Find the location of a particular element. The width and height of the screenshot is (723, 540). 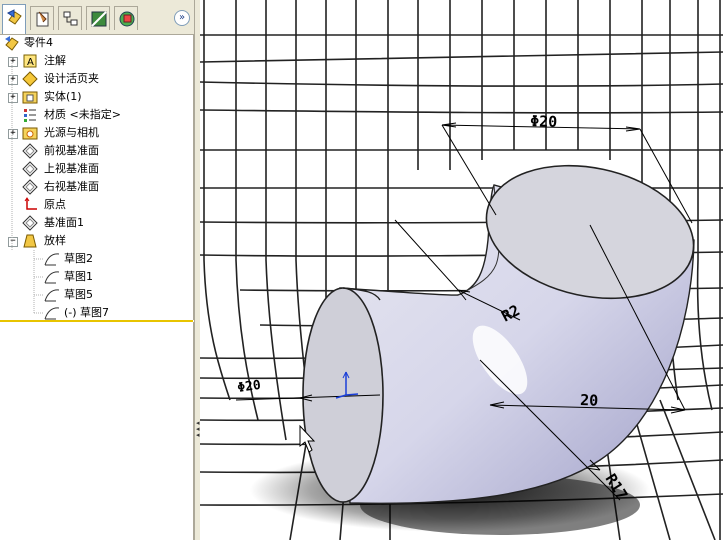

configuration-manager-icon is located at coordinates (70, 18).